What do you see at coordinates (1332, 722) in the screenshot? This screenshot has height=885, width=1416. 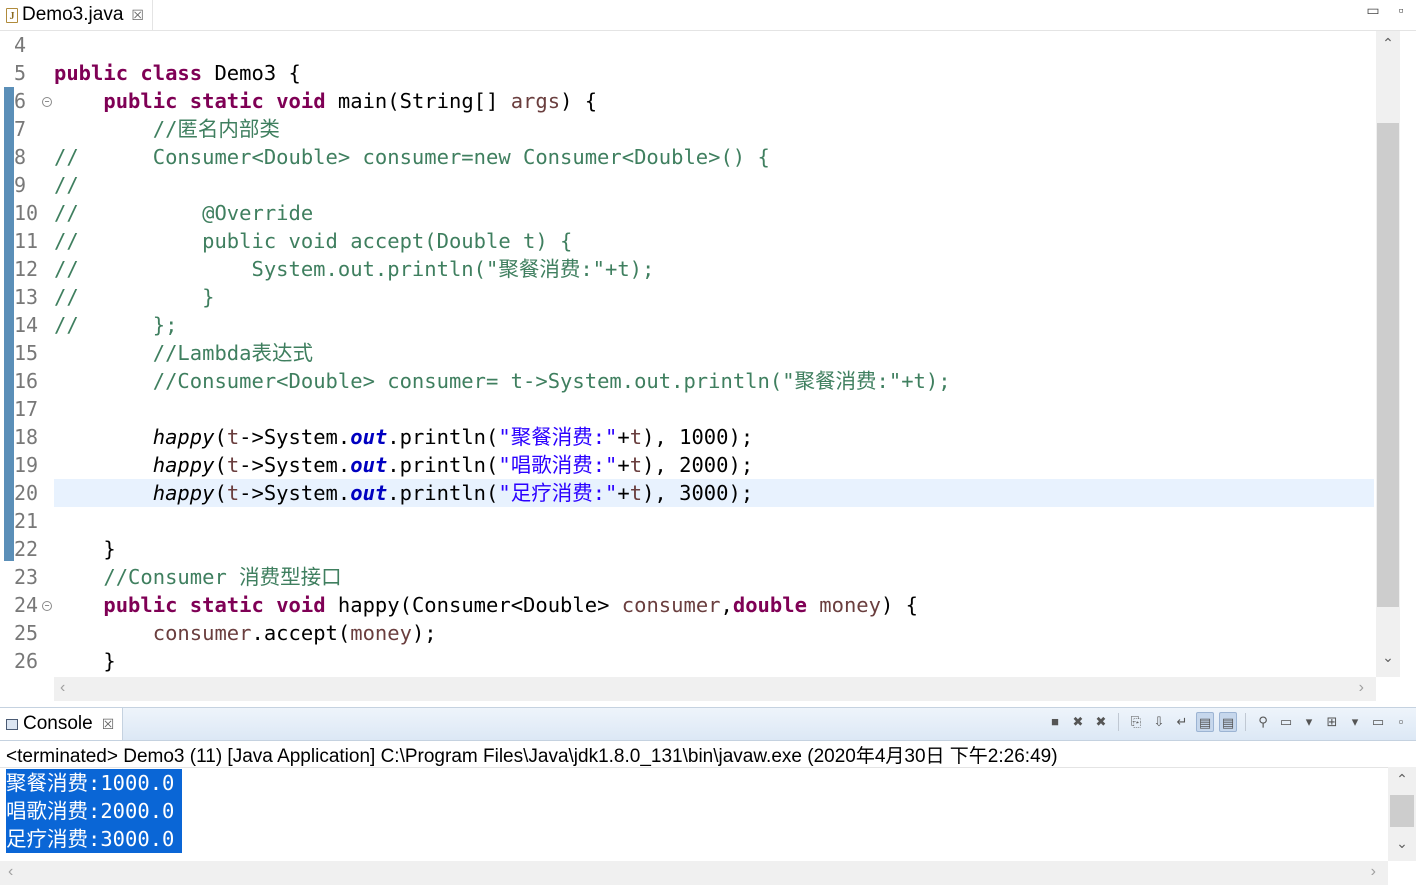 I see `open-console-icon: ⊞` at bounding box center [1332, 722].